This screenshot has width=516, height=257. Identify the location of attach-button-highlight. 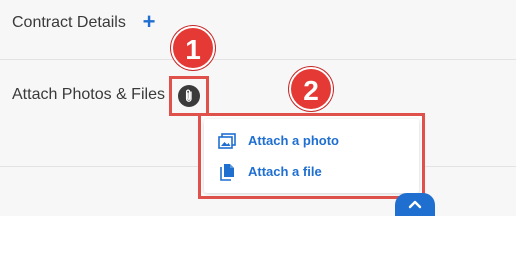
(189, 96).